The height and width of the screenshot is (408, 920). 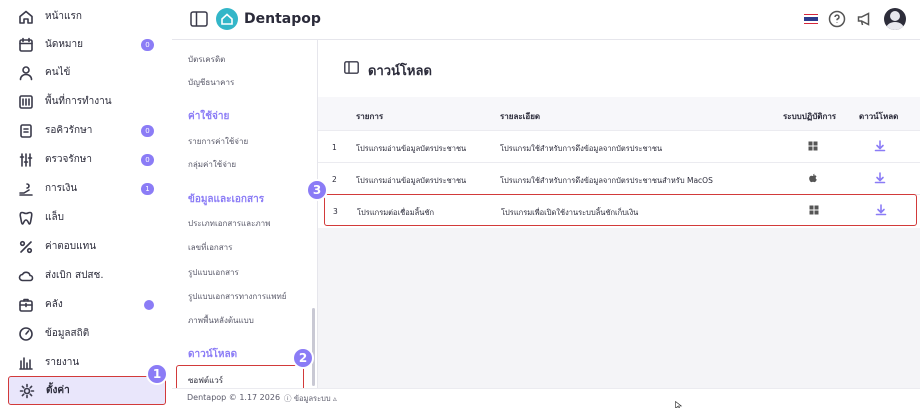 What do you see at coordinates (87, 44) in the screenshot?
I see `nav-item-appointments: นัดหมาย 0` at bounding box center [87, 44].